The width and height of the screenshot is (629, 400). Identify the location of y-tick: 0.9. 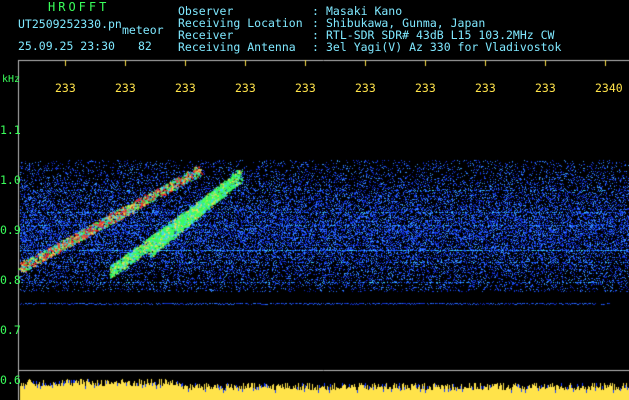
(10, 230).